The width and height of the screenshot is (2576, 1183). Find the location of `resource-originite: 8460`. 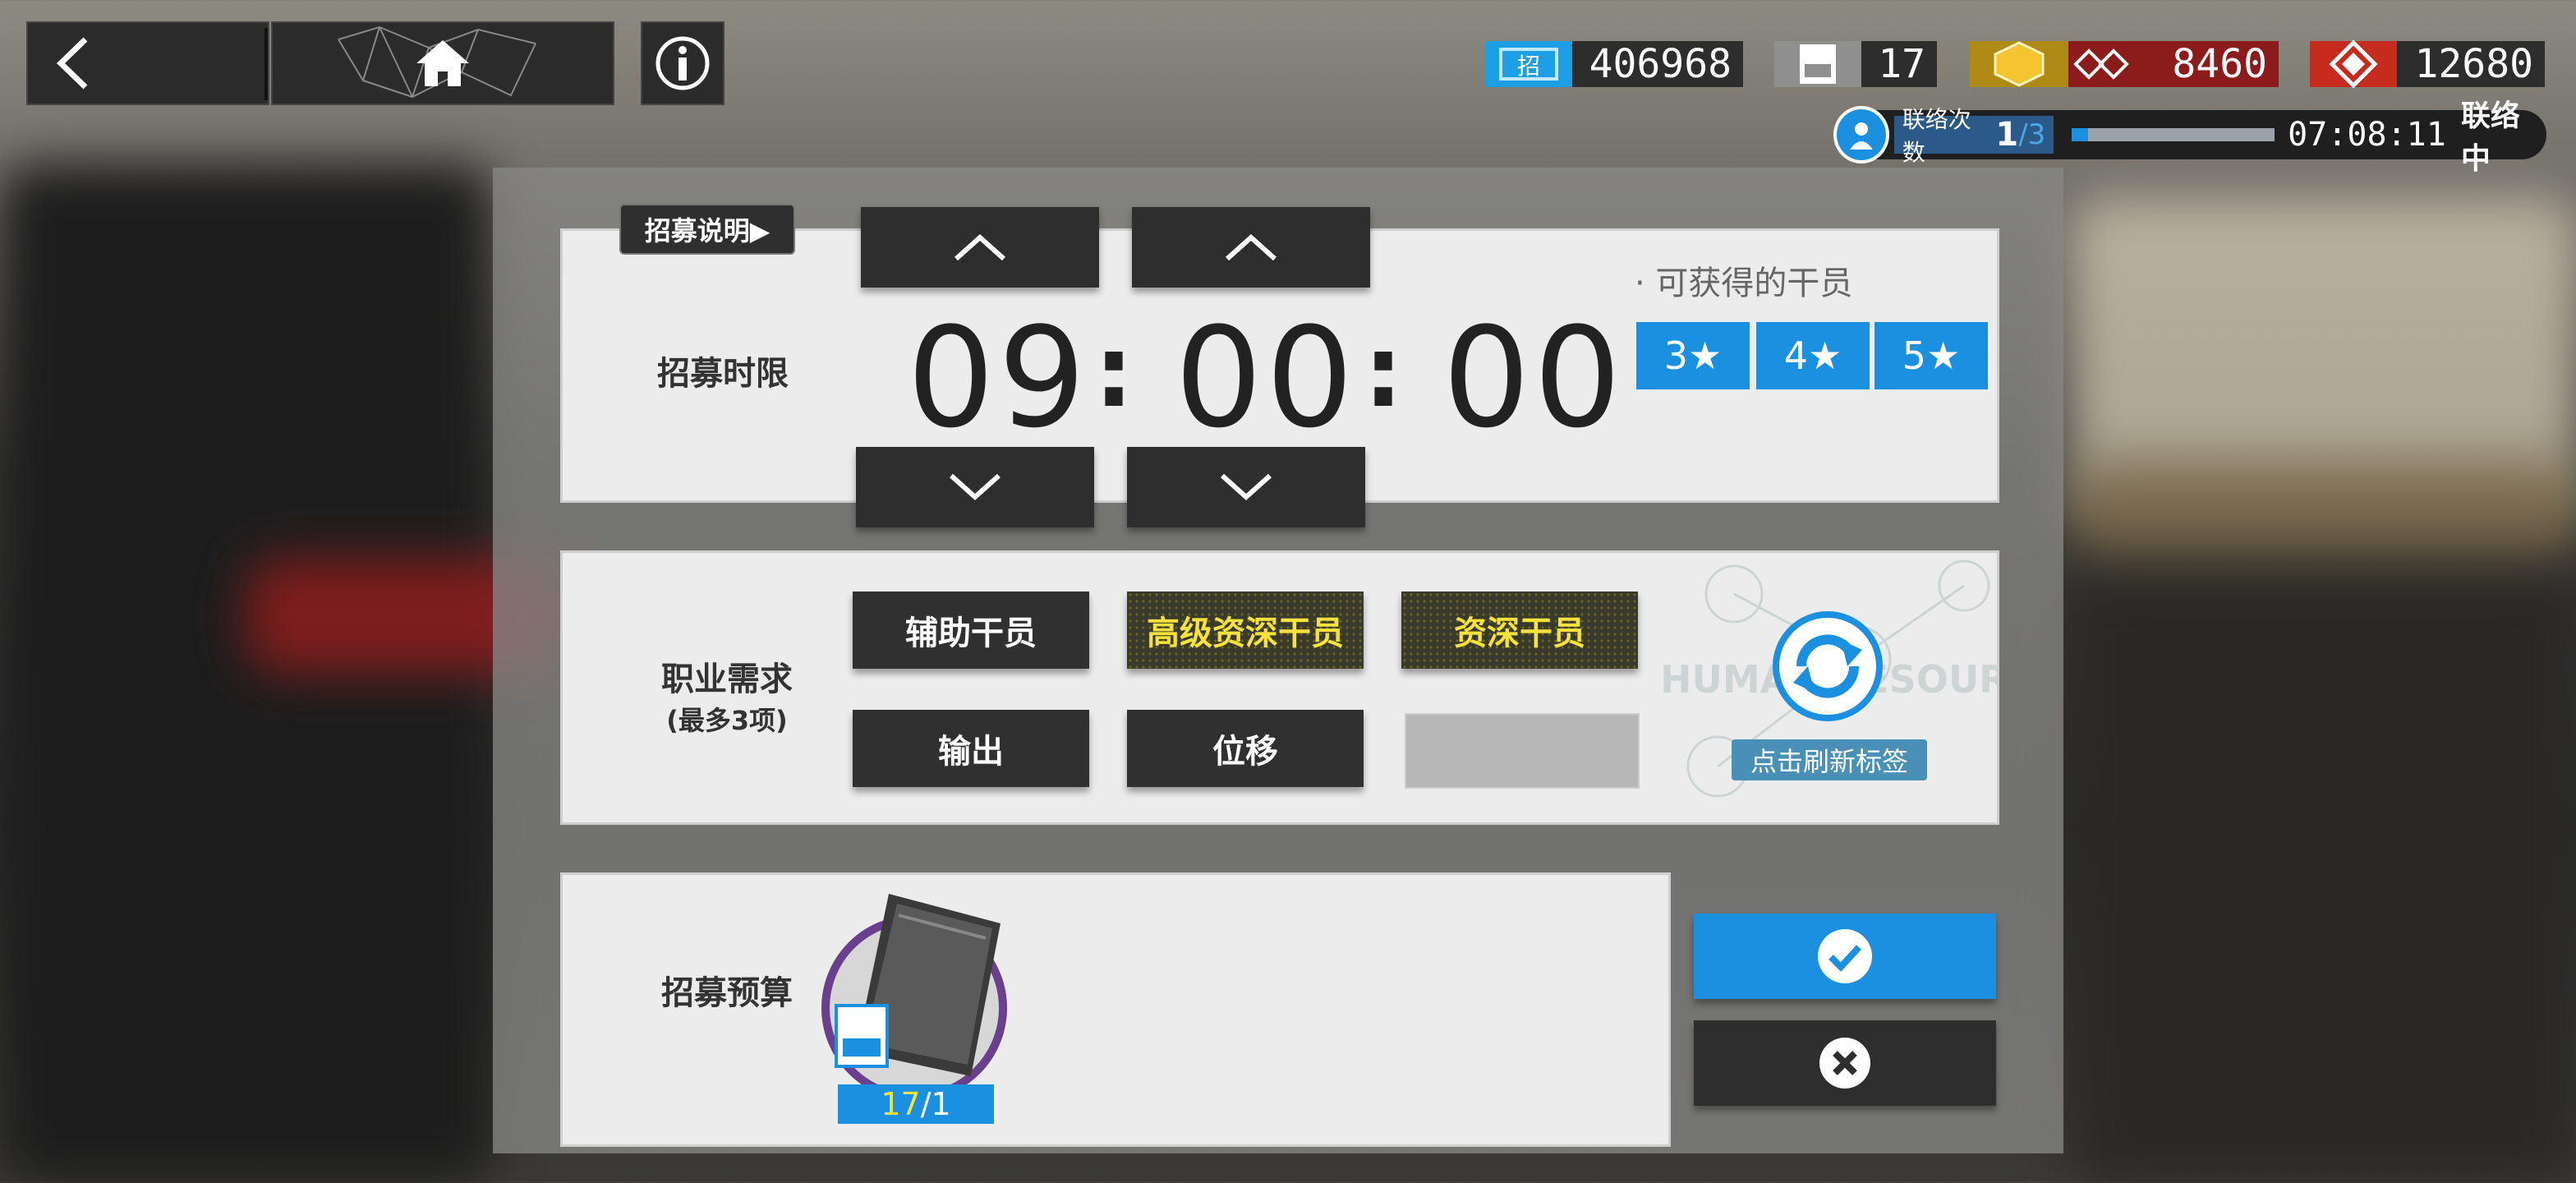

resource-originite: 8460 is located at coordinates (2124, 64).